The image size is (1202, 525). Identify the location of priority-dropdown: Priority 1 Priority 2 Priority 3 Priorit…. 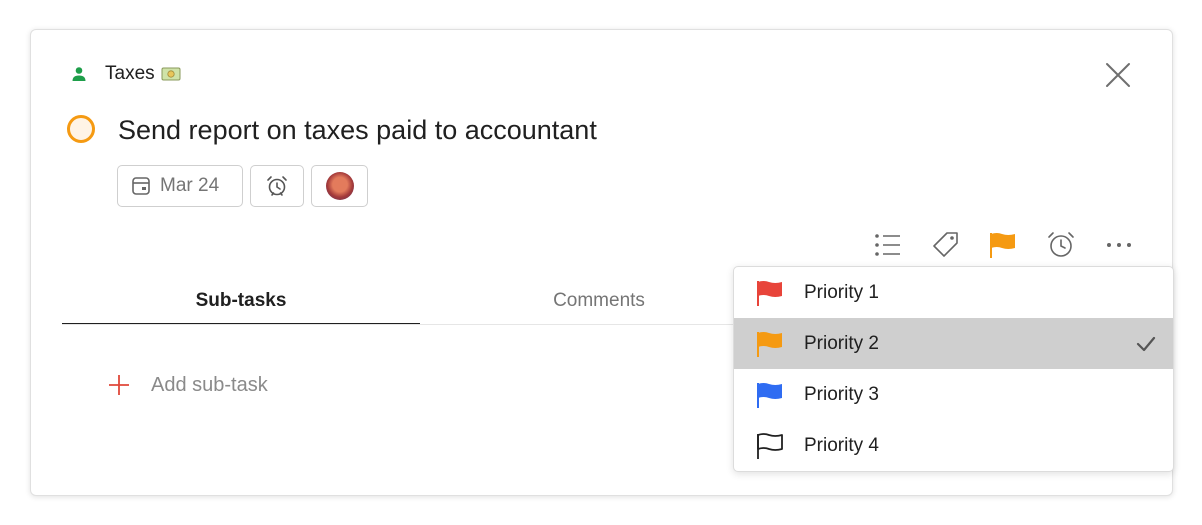
(953, 369).